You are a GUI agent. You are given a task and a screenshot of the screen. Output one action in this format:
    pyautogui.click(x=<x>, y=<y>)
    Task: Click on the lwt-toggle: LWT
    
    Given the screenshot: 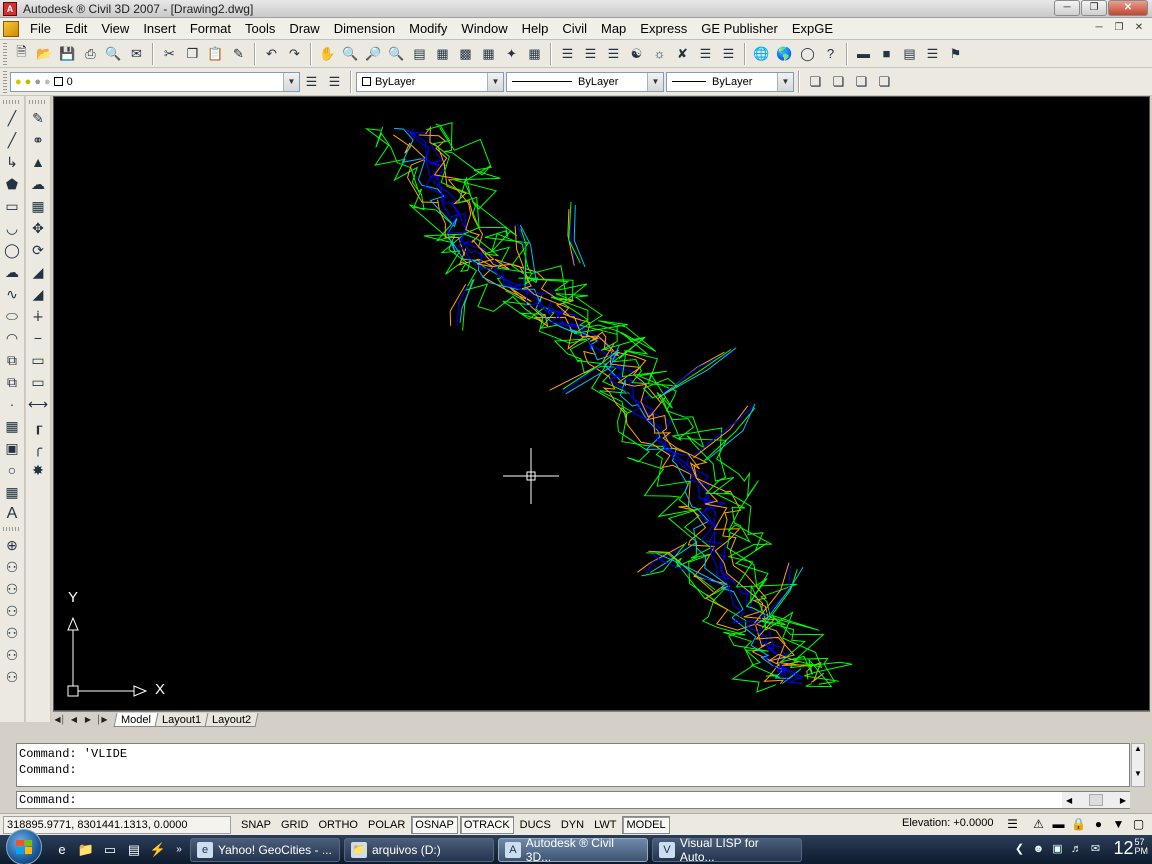 What is the action you would take?
    pyautogui.click(x=605, y=825)
    